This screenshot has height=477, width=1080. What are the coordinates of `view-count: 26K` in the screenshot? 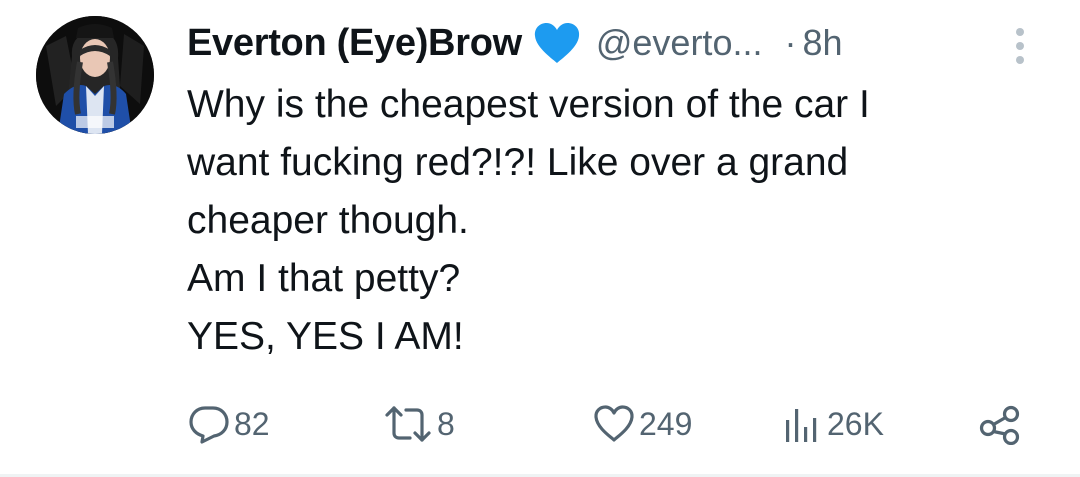 It's located at (855, 423).